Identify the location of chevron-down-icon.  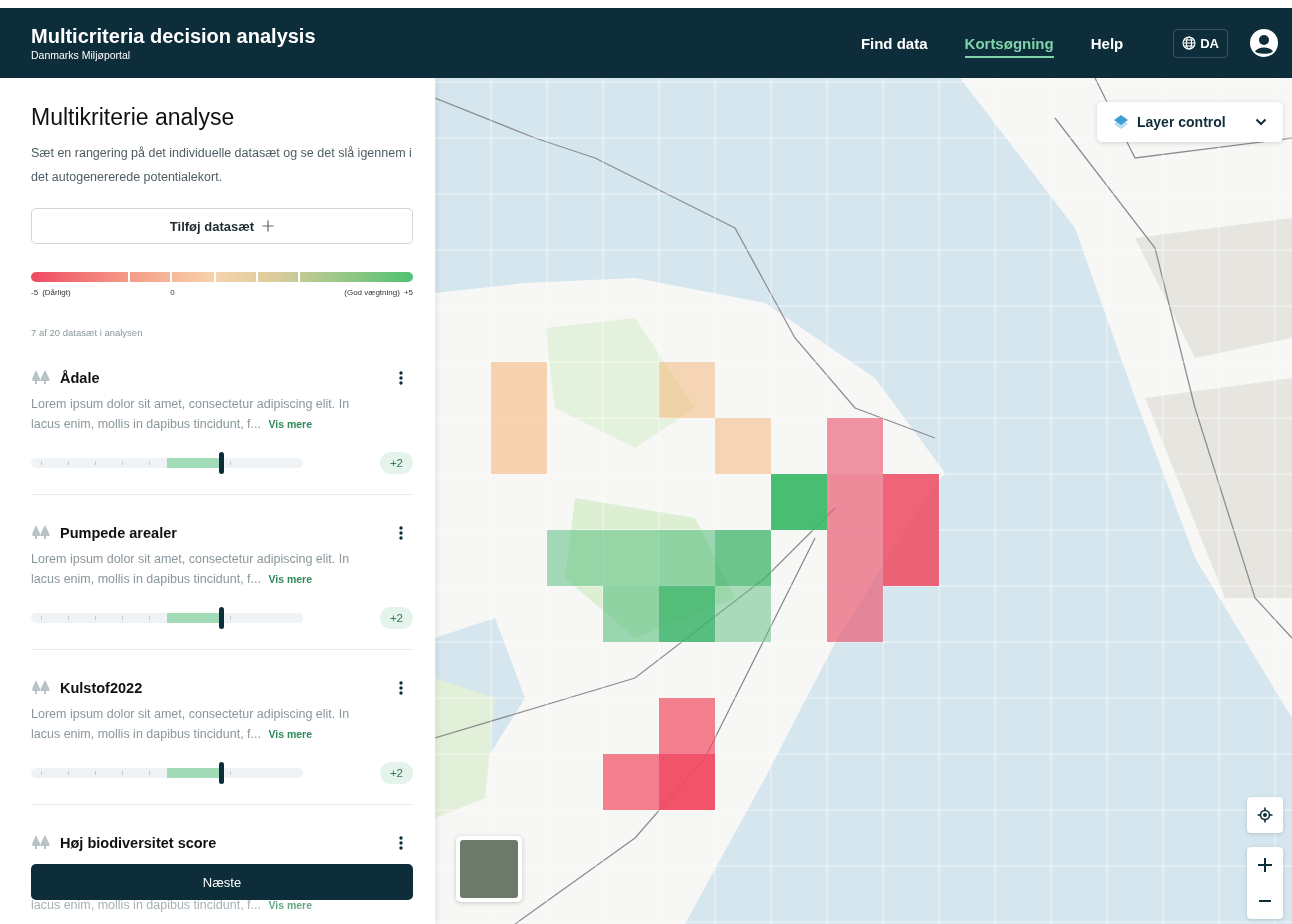
(1261, 122).